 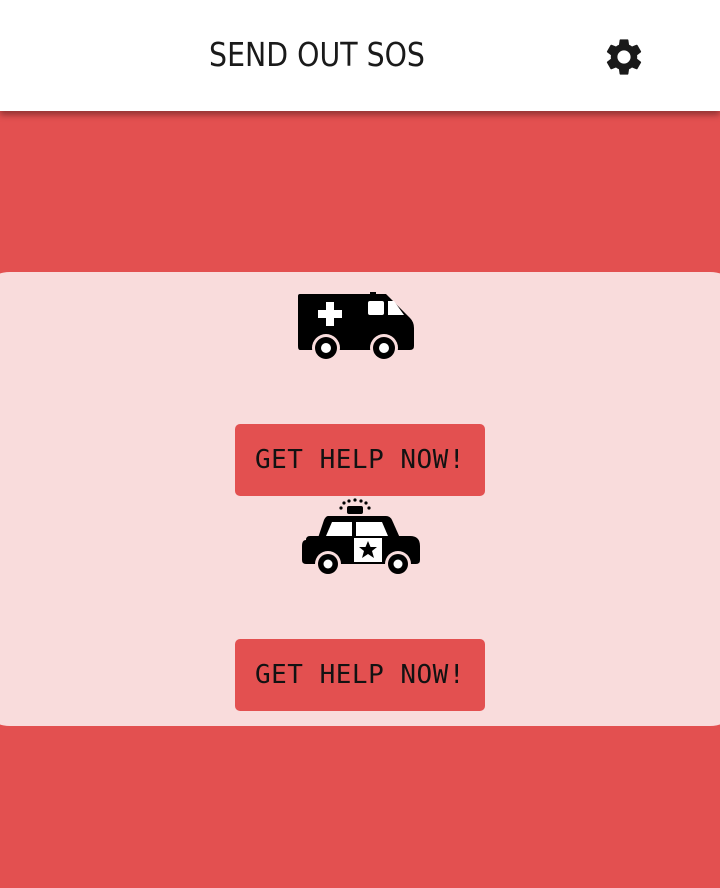 What do you see at coordinates (317, 54) in the screenshot?
I see `page-title: SEND OUT SOS` at bounding box center [317, 54].